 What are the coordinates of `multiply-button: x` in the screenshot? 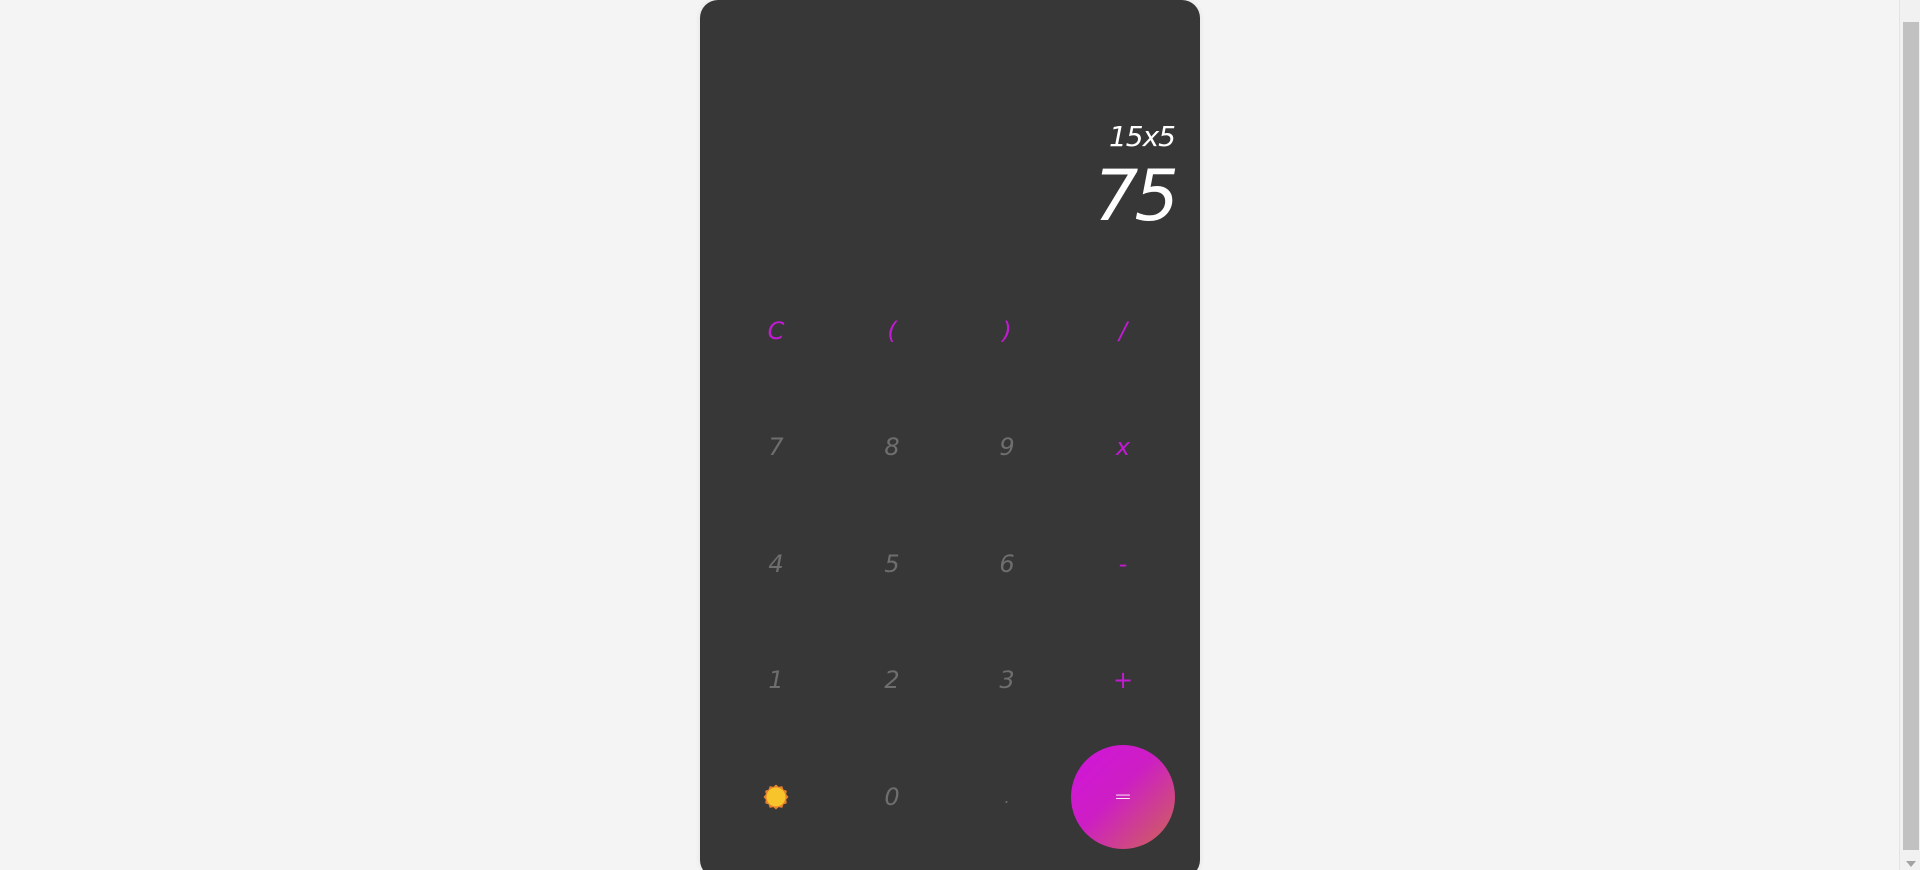 It's located at (1123, 447).